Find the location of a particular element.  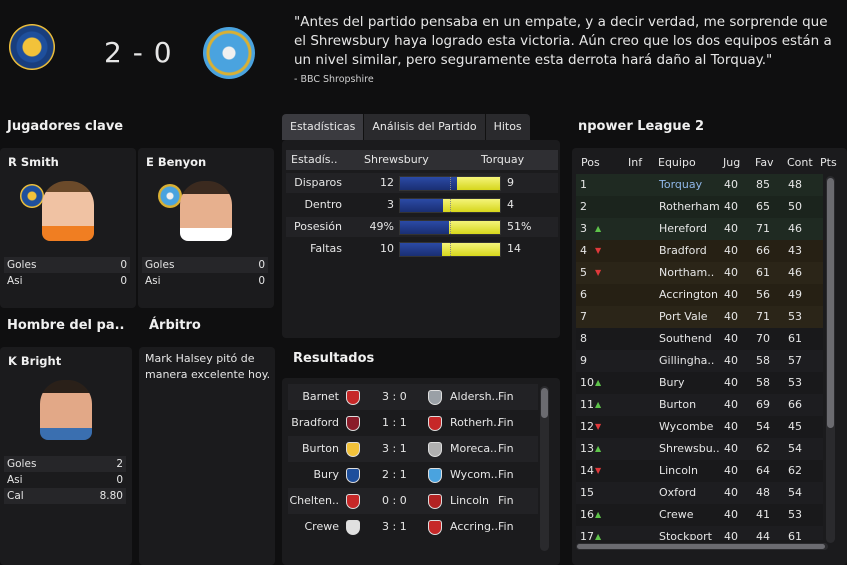

player-card-r-smith: R Smith Goles 0 Asi 0 is located at coordinates (68, 228).